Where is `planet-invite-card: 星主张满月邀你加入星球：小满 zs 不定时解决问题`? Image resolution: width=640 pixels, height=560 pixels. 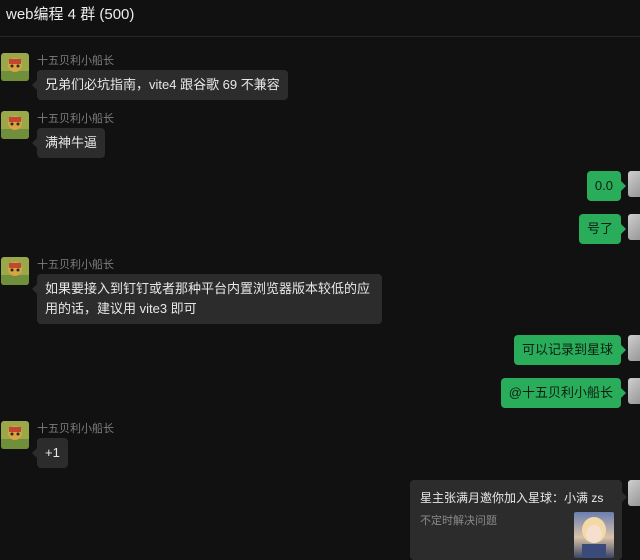 planet-invite-card: 星主张满月邀你加入星球：小满 zs 不定时解决问题 is located at coordinates (518, 520).